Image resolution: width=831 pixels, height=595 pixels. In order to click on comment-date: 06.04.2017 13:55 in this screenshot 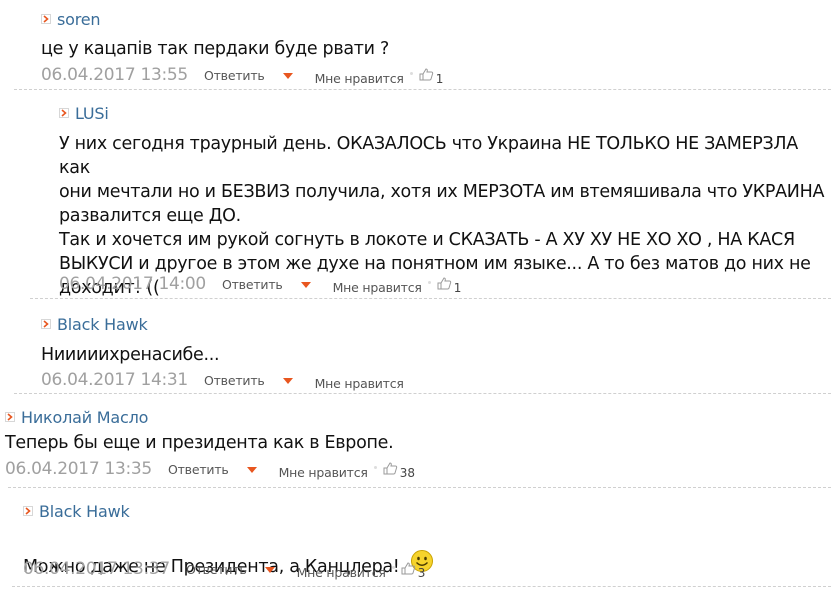, I will do `click(114, 75)`.